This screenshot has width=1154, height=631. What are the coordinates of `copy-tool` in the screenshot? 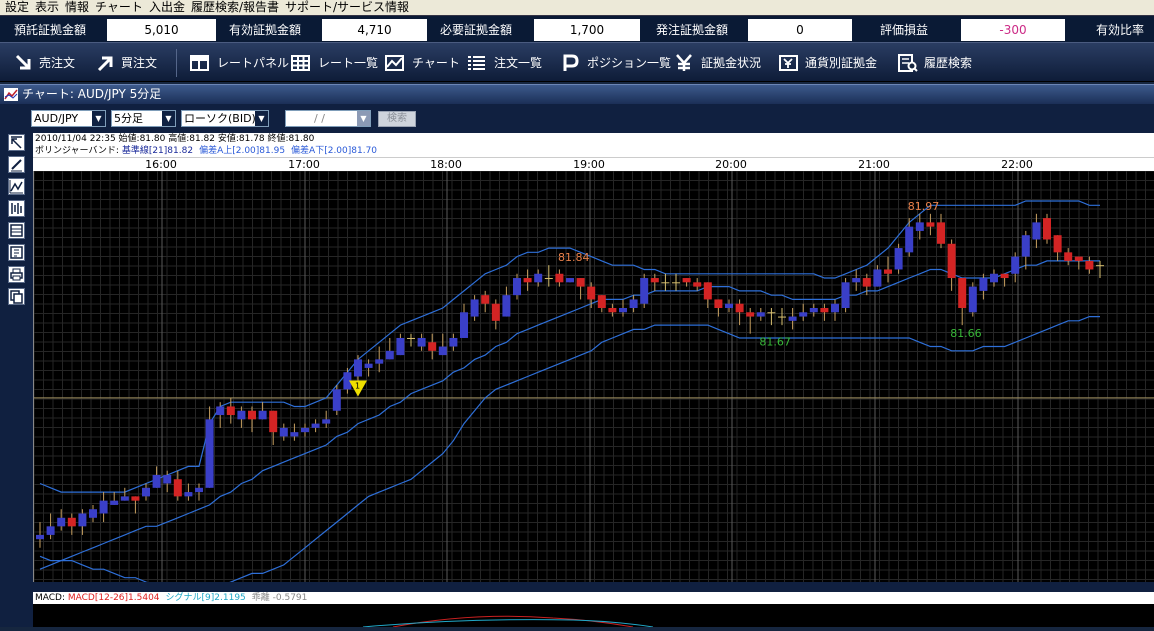 It's located at (16, 296).